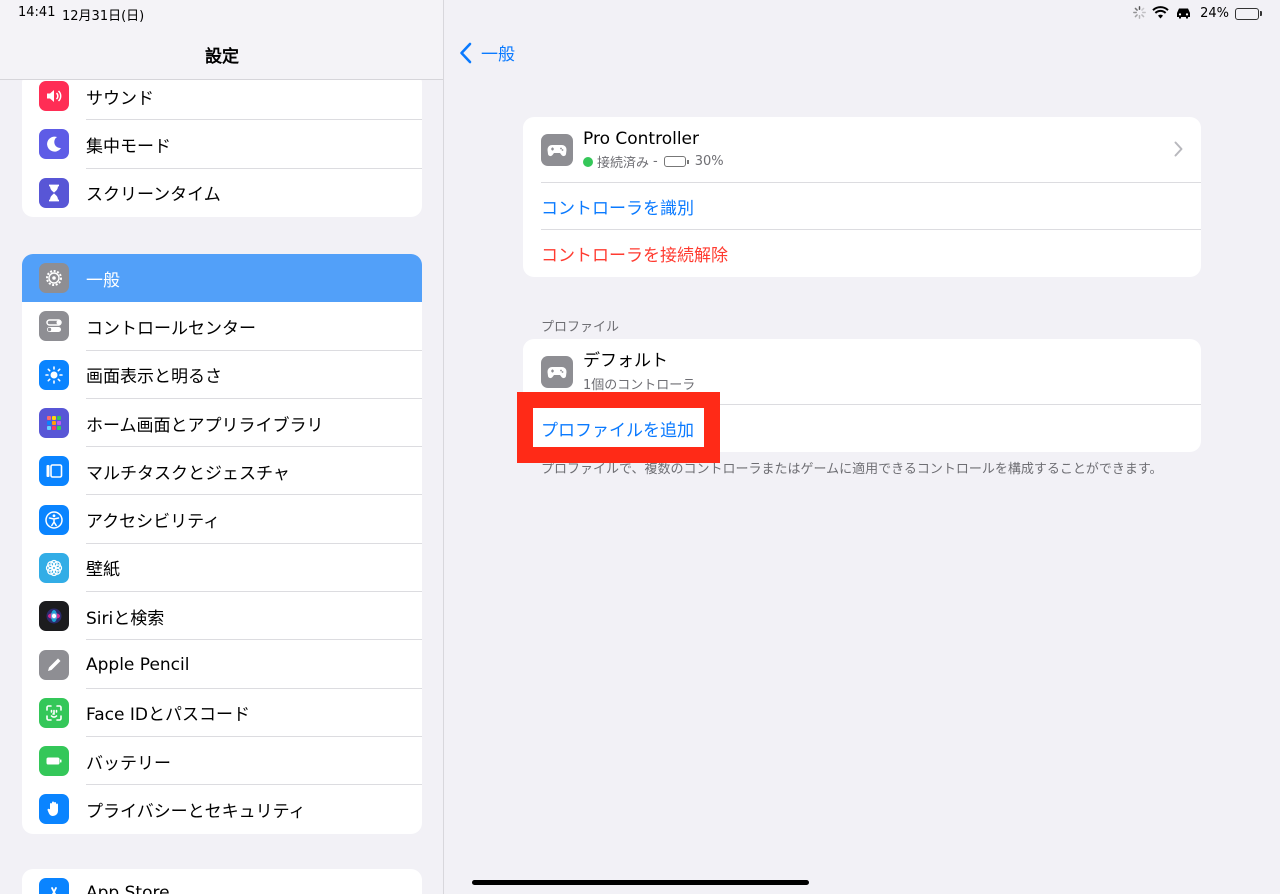 The image size is (1280, 894). I want to click on toggles-icon, so click(54, 326).